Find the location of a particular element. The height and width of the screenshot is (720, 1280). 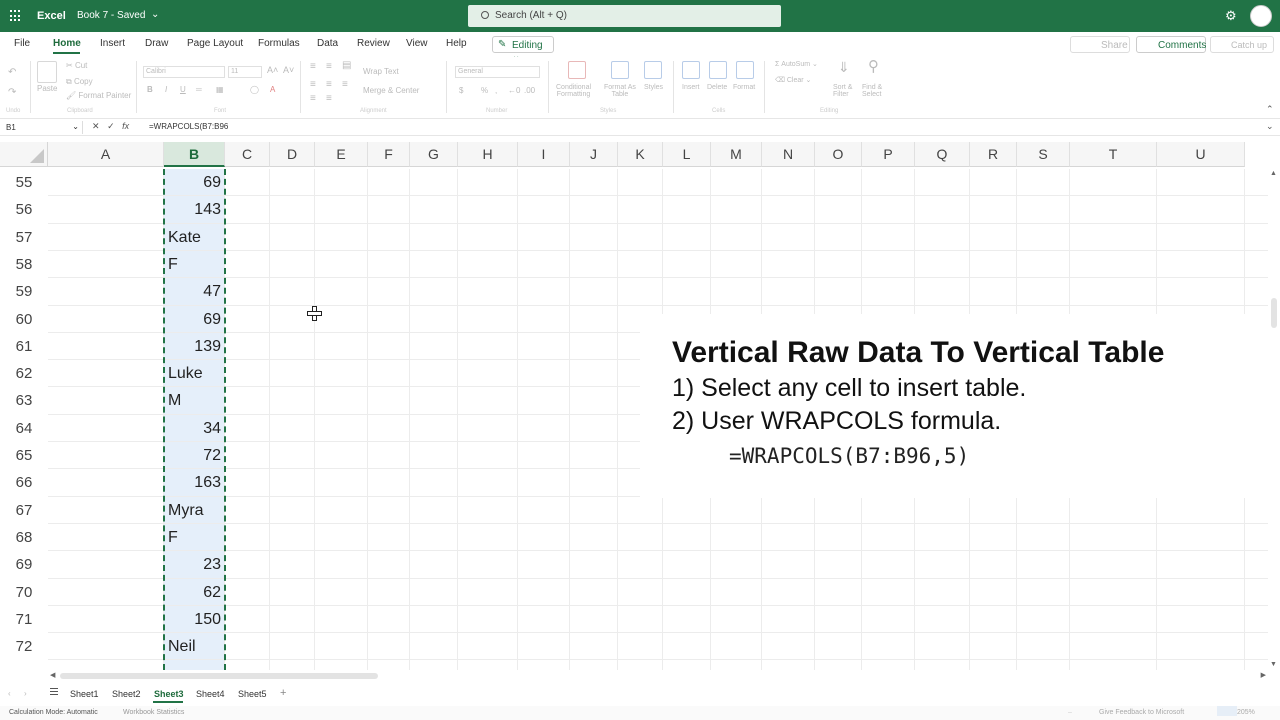

row-header: 70 is located at coordinates (24, 592).